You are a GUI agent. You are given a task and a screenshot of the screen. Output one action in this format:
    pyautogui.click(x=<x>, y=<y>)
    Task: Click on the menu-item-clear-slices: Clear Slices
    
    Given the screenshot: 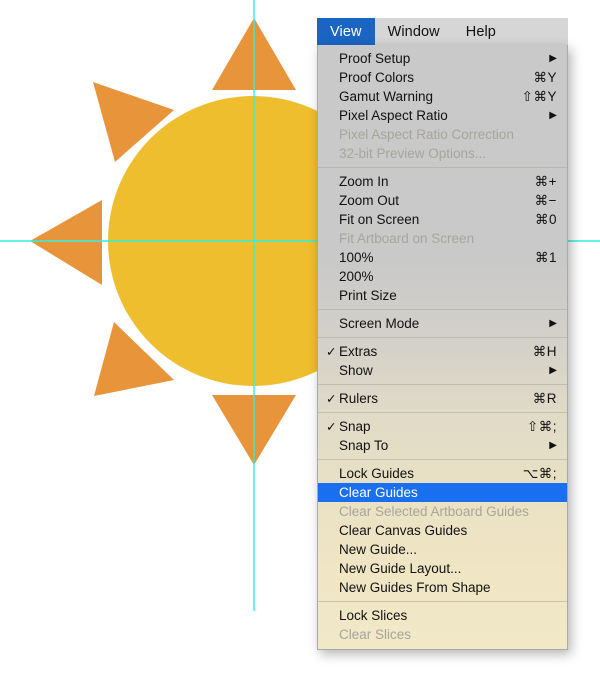 What is the action you would take?
    pyautogui.click(x=442, y=634)
    